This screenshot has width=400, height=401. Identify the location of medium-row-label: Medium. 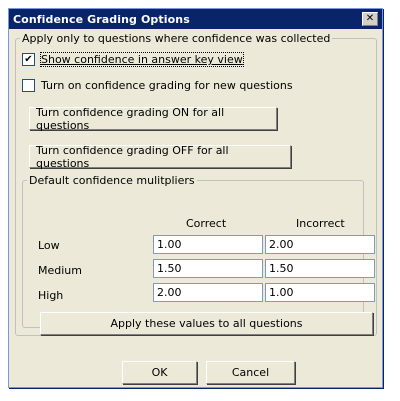
(60, 270).